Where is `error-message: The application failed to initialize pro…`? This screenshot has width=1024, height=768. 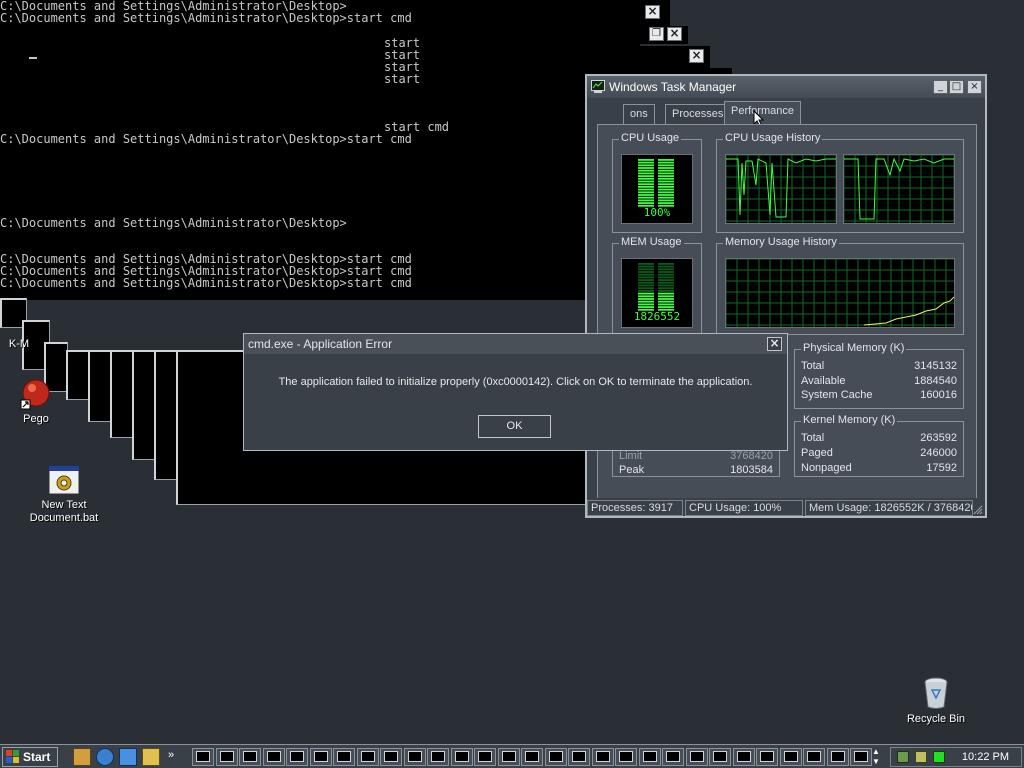
error-message: The application failed to initialize pro… is located at coordinates (515, 382).